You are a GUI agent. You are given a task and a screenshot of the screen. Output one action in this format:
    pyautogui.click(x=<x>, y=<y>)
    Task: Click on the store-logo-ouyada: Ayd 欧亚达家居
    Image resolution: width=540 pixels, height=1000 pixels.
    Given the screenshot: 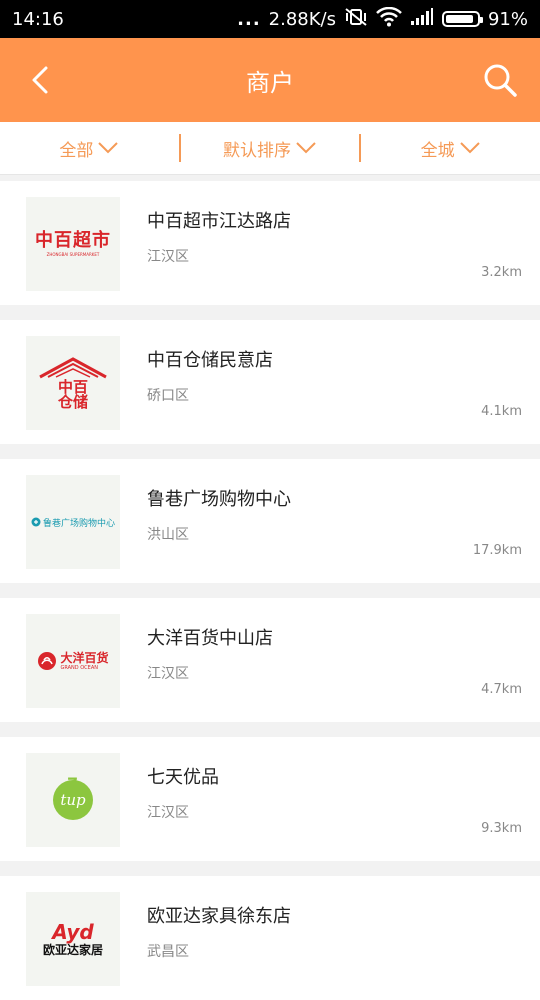 What is the action you would take?
    pyautogui.click(x=73, y=939)
    